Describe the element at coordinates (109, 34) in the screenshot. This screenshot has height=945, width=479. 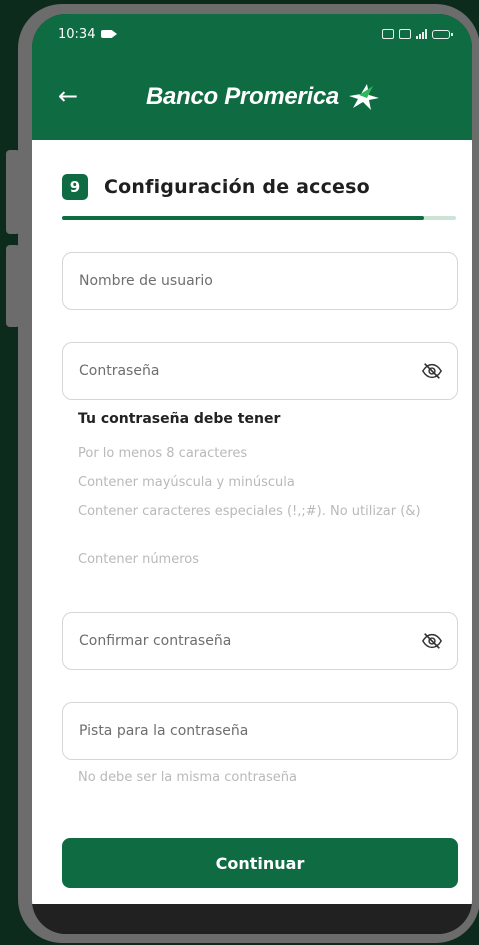
I see `video-camera-icon` at that location.